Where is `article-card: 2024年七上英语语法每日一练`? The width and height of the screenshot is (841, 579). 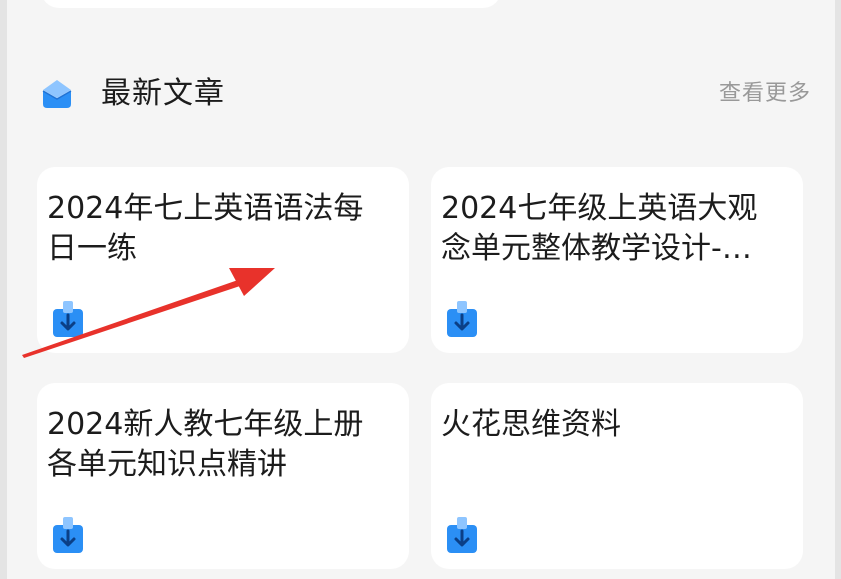 article-card: 2024年七上英语语法每日一练 is located at coordinates (223, 260).